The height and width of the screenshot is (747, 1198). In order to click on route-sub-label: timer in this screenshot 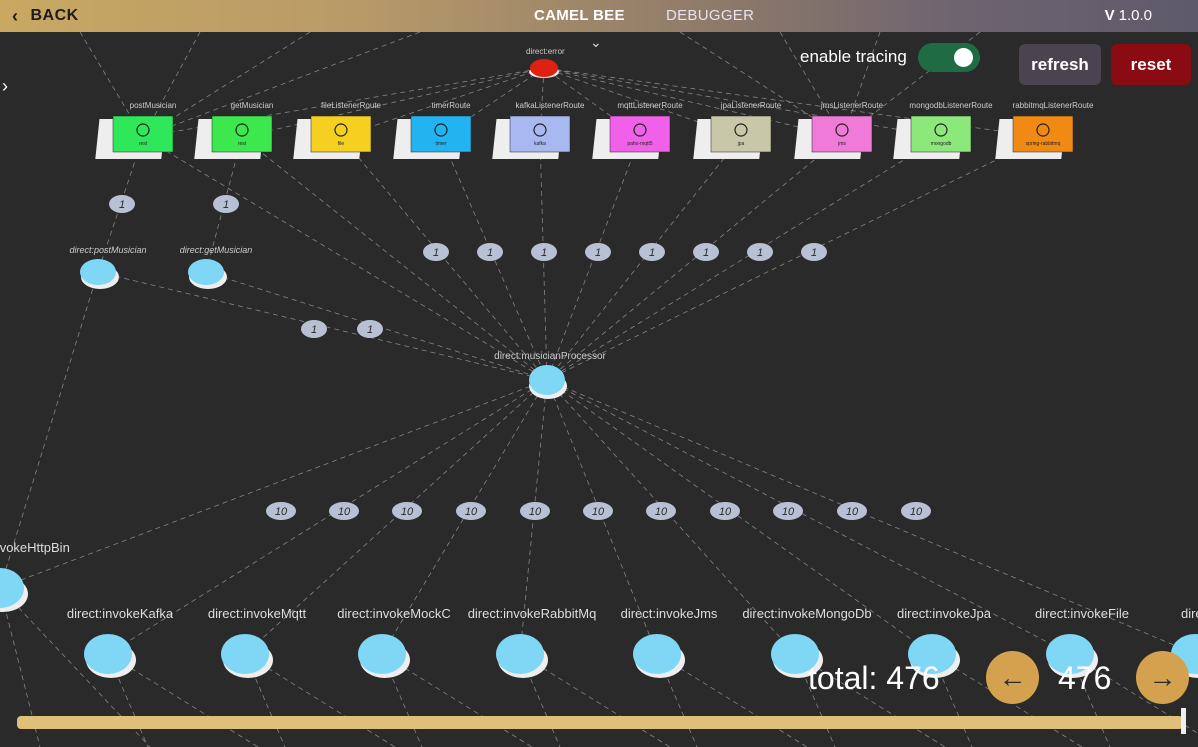, I will do `click(440, 144)`.